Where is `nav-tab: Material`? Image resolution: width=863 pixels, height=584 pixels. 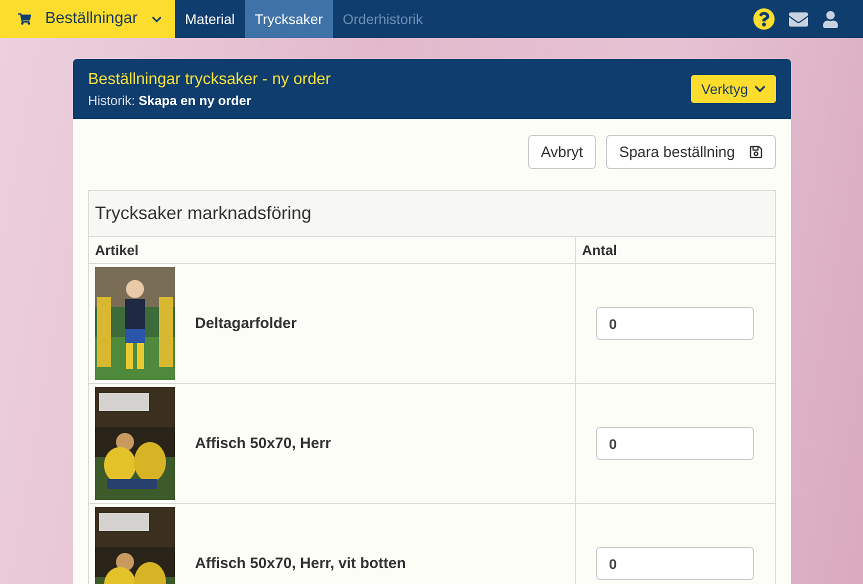 nav-tab: Material is located at coordinates (210, 19).